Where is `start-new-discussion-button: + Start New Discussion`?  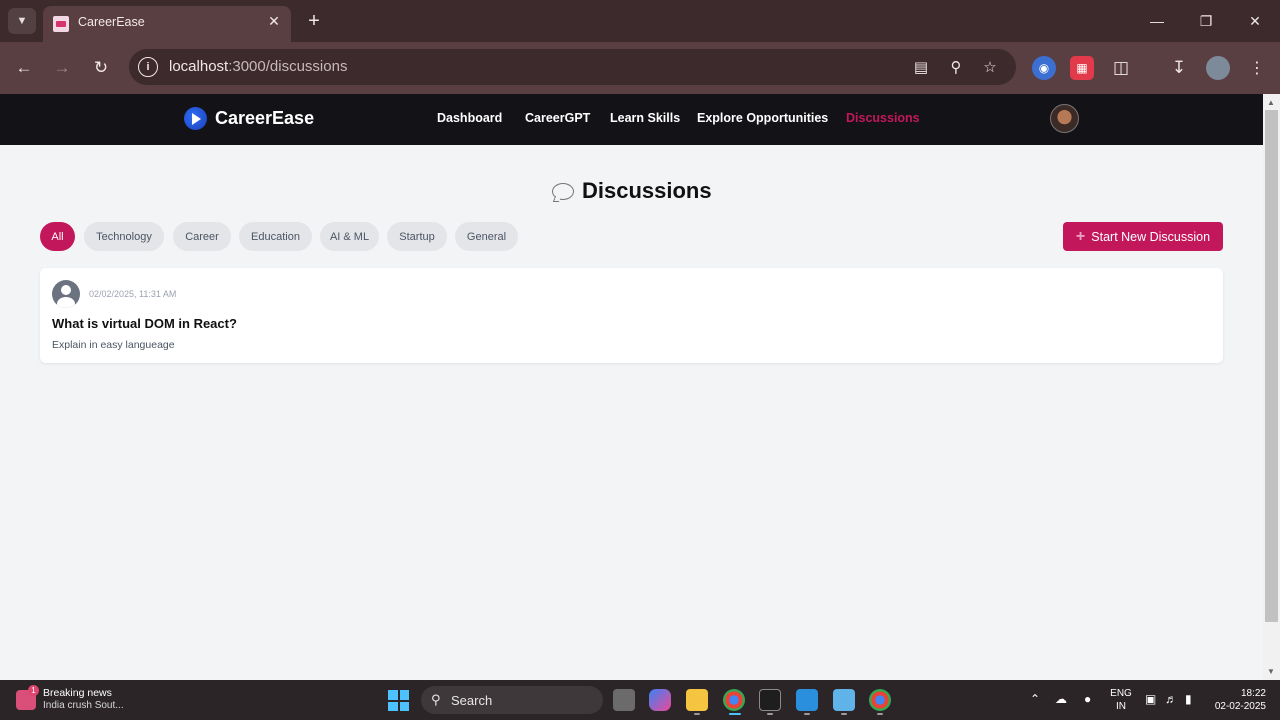 start-new-discussion-button: + Start New Discussion is located at coordinates (1143, 236).